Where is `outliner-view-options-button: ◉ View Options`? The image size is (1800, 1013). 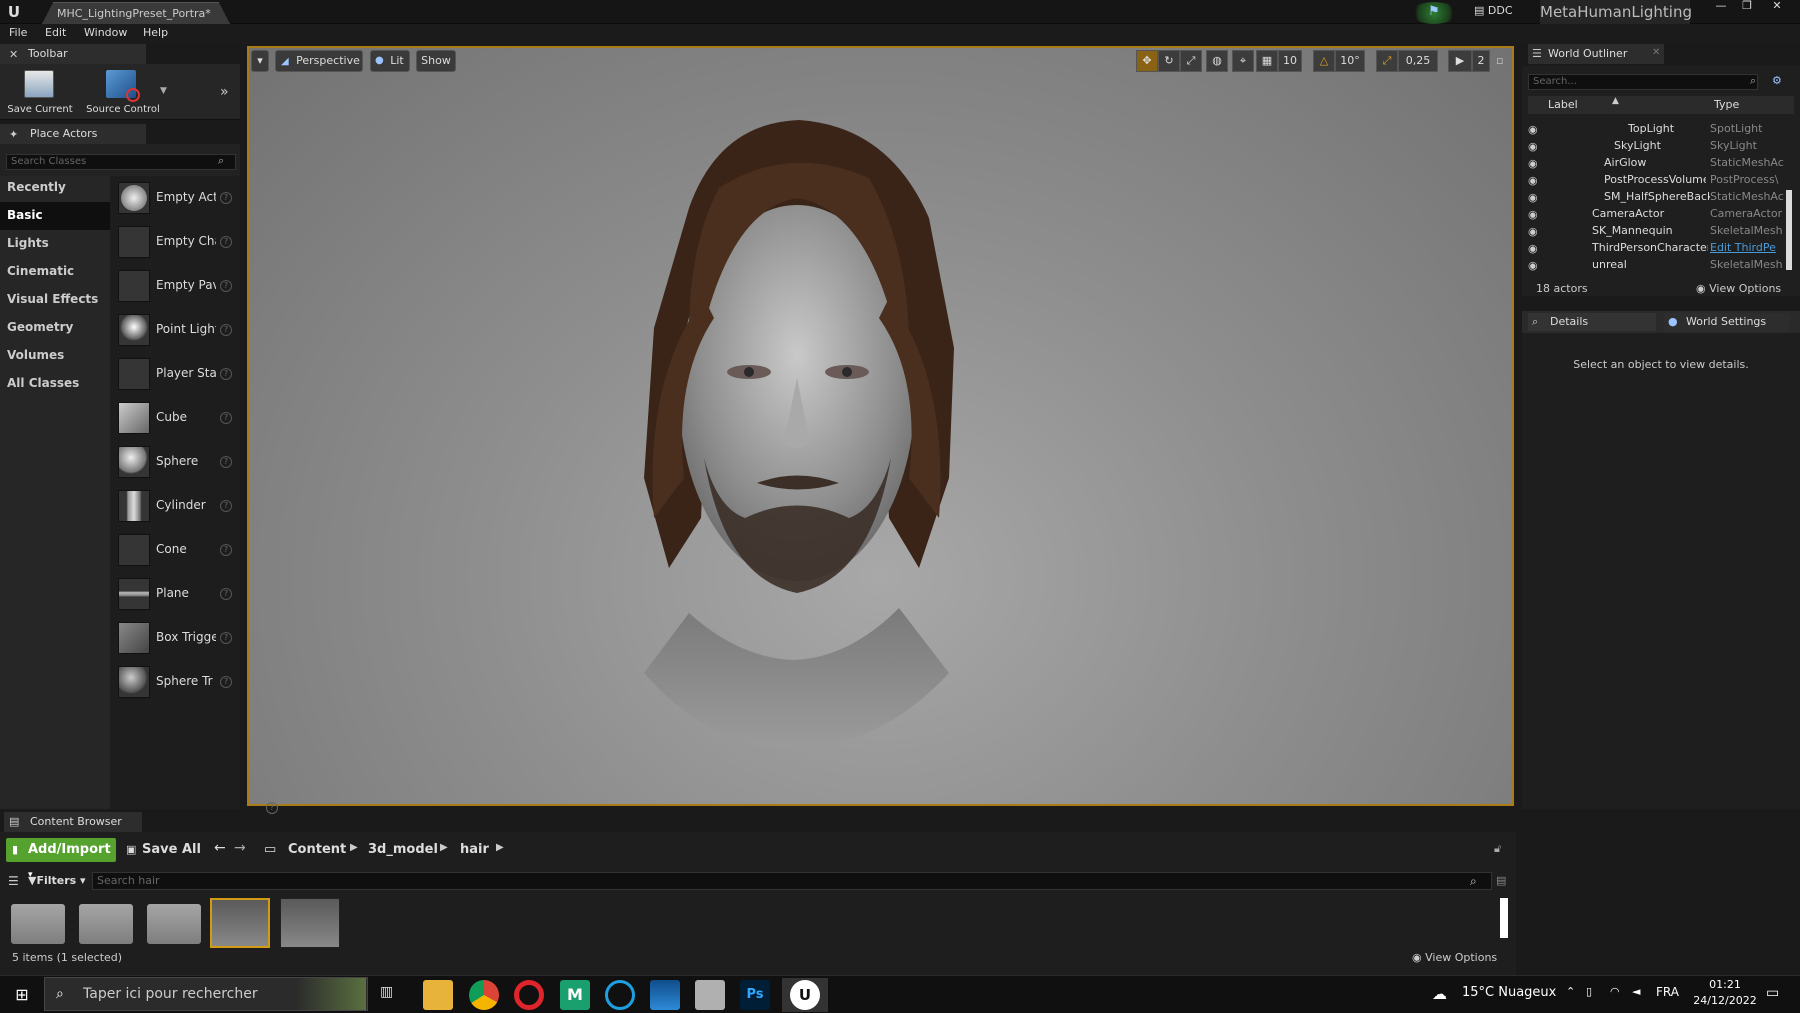
outliner-view-options-button: ◉ View Options is located at coordinates (1746, 289).